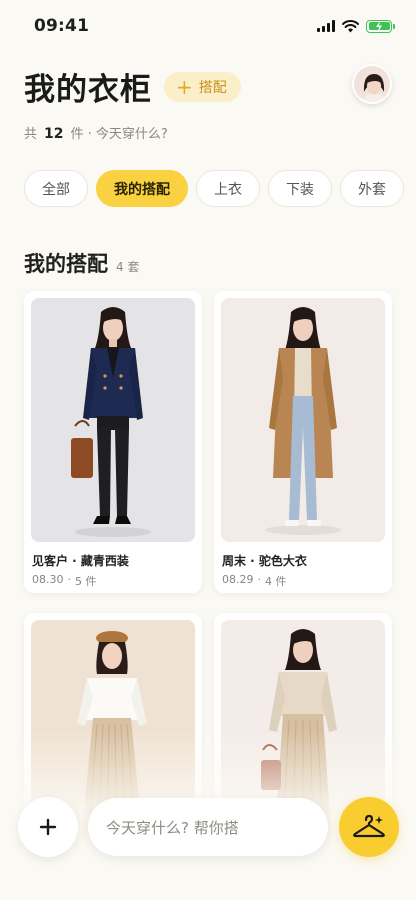  I want to click on filter-tabs: 全部 我的搭配 上衣 下装 外套, so click(220, 189).